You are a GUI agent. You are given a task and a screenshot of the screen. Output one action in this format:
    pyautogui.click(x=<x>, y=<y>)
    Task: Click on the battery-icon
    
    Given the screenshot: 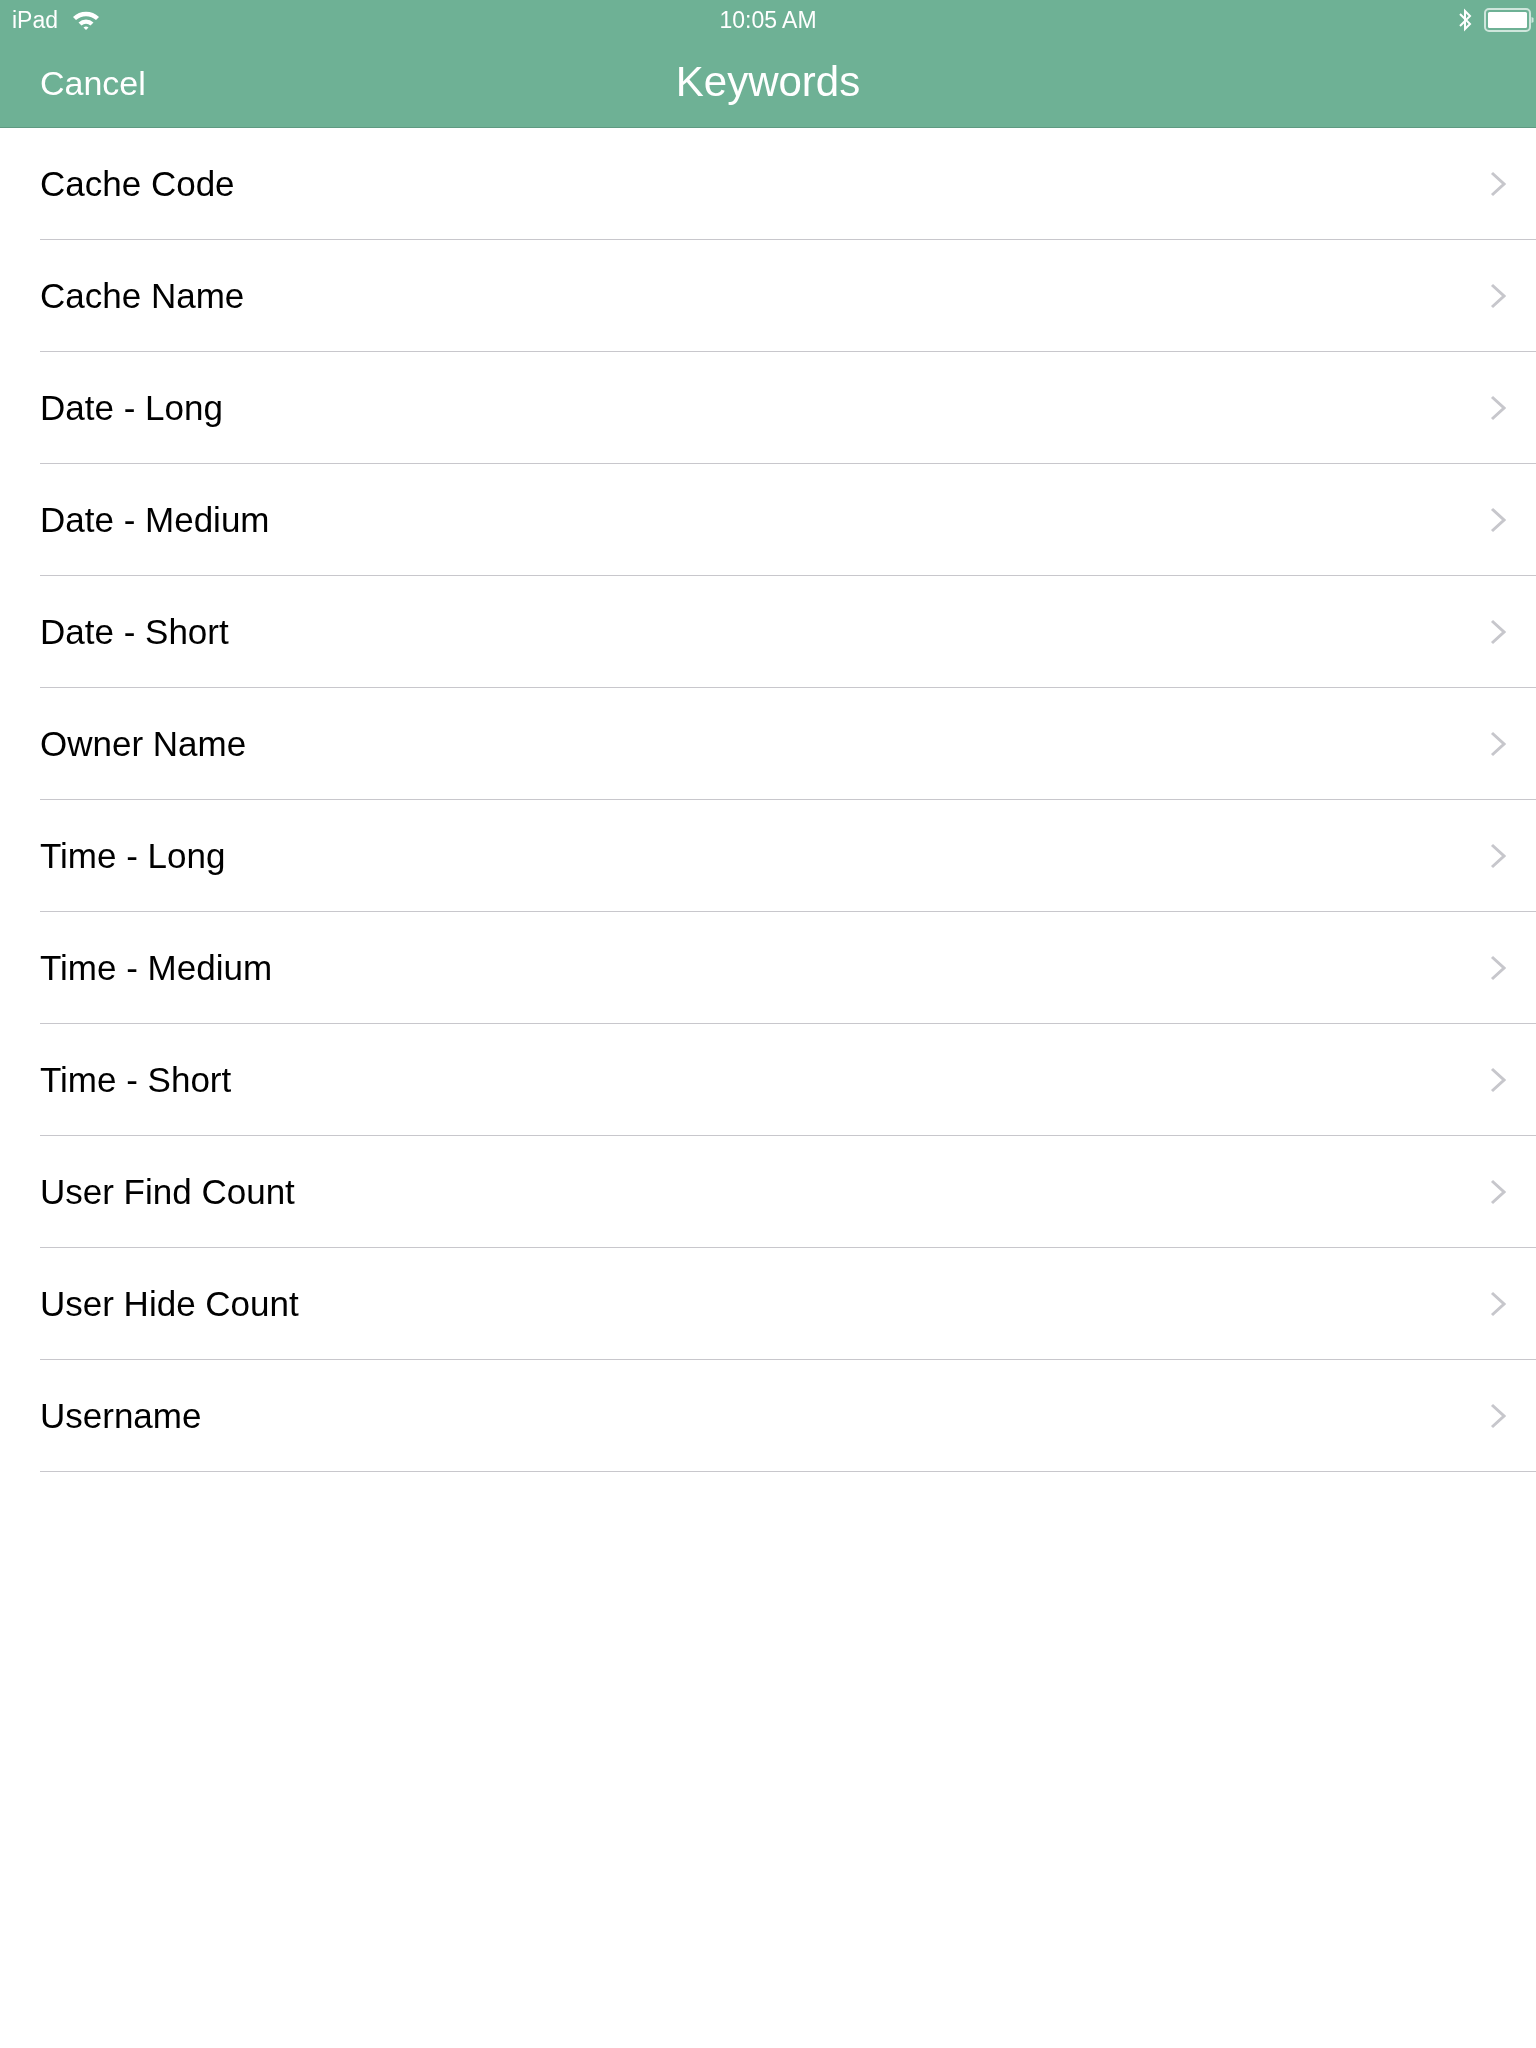 What is the action you would take?
    pyautogui.click(x=1509, y=20)
    